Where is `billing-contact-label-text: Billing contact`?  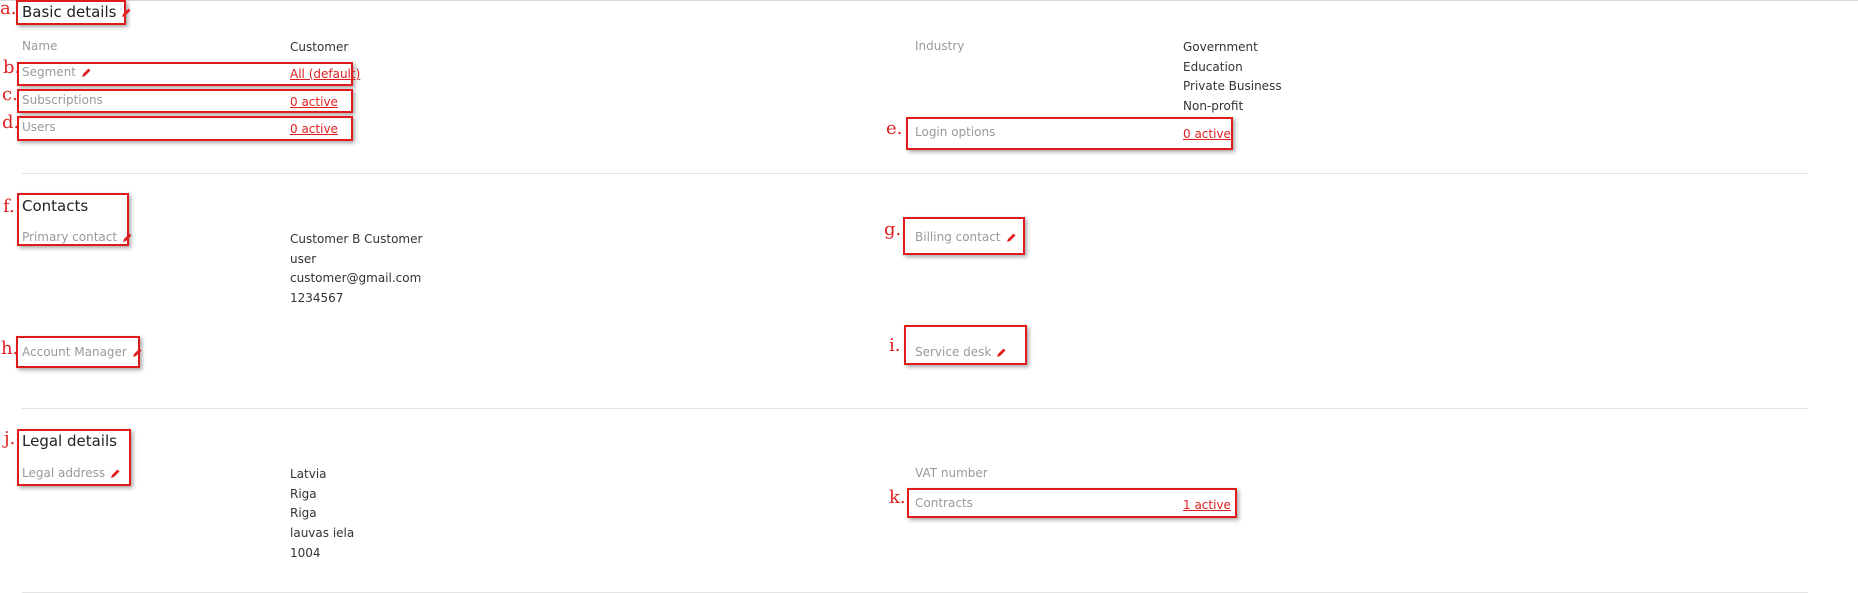 billing-contact-label-text: Billing contact is located at coordinates (958, 237).